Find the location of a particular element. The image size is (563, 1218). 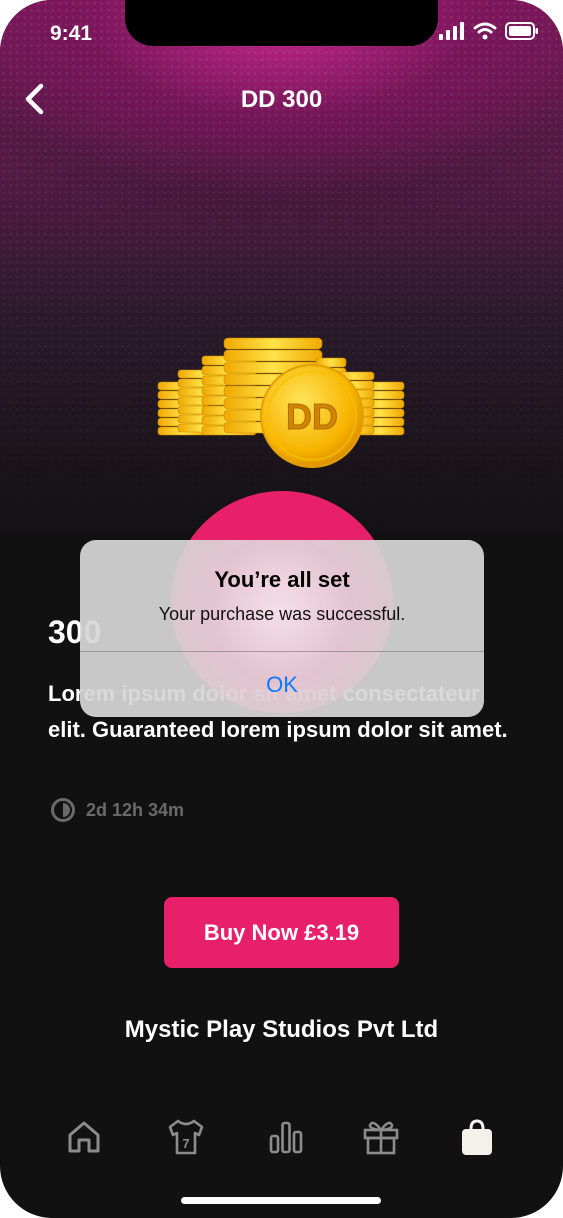

jersey-number: 7 is located at coordinates (185, 1143).